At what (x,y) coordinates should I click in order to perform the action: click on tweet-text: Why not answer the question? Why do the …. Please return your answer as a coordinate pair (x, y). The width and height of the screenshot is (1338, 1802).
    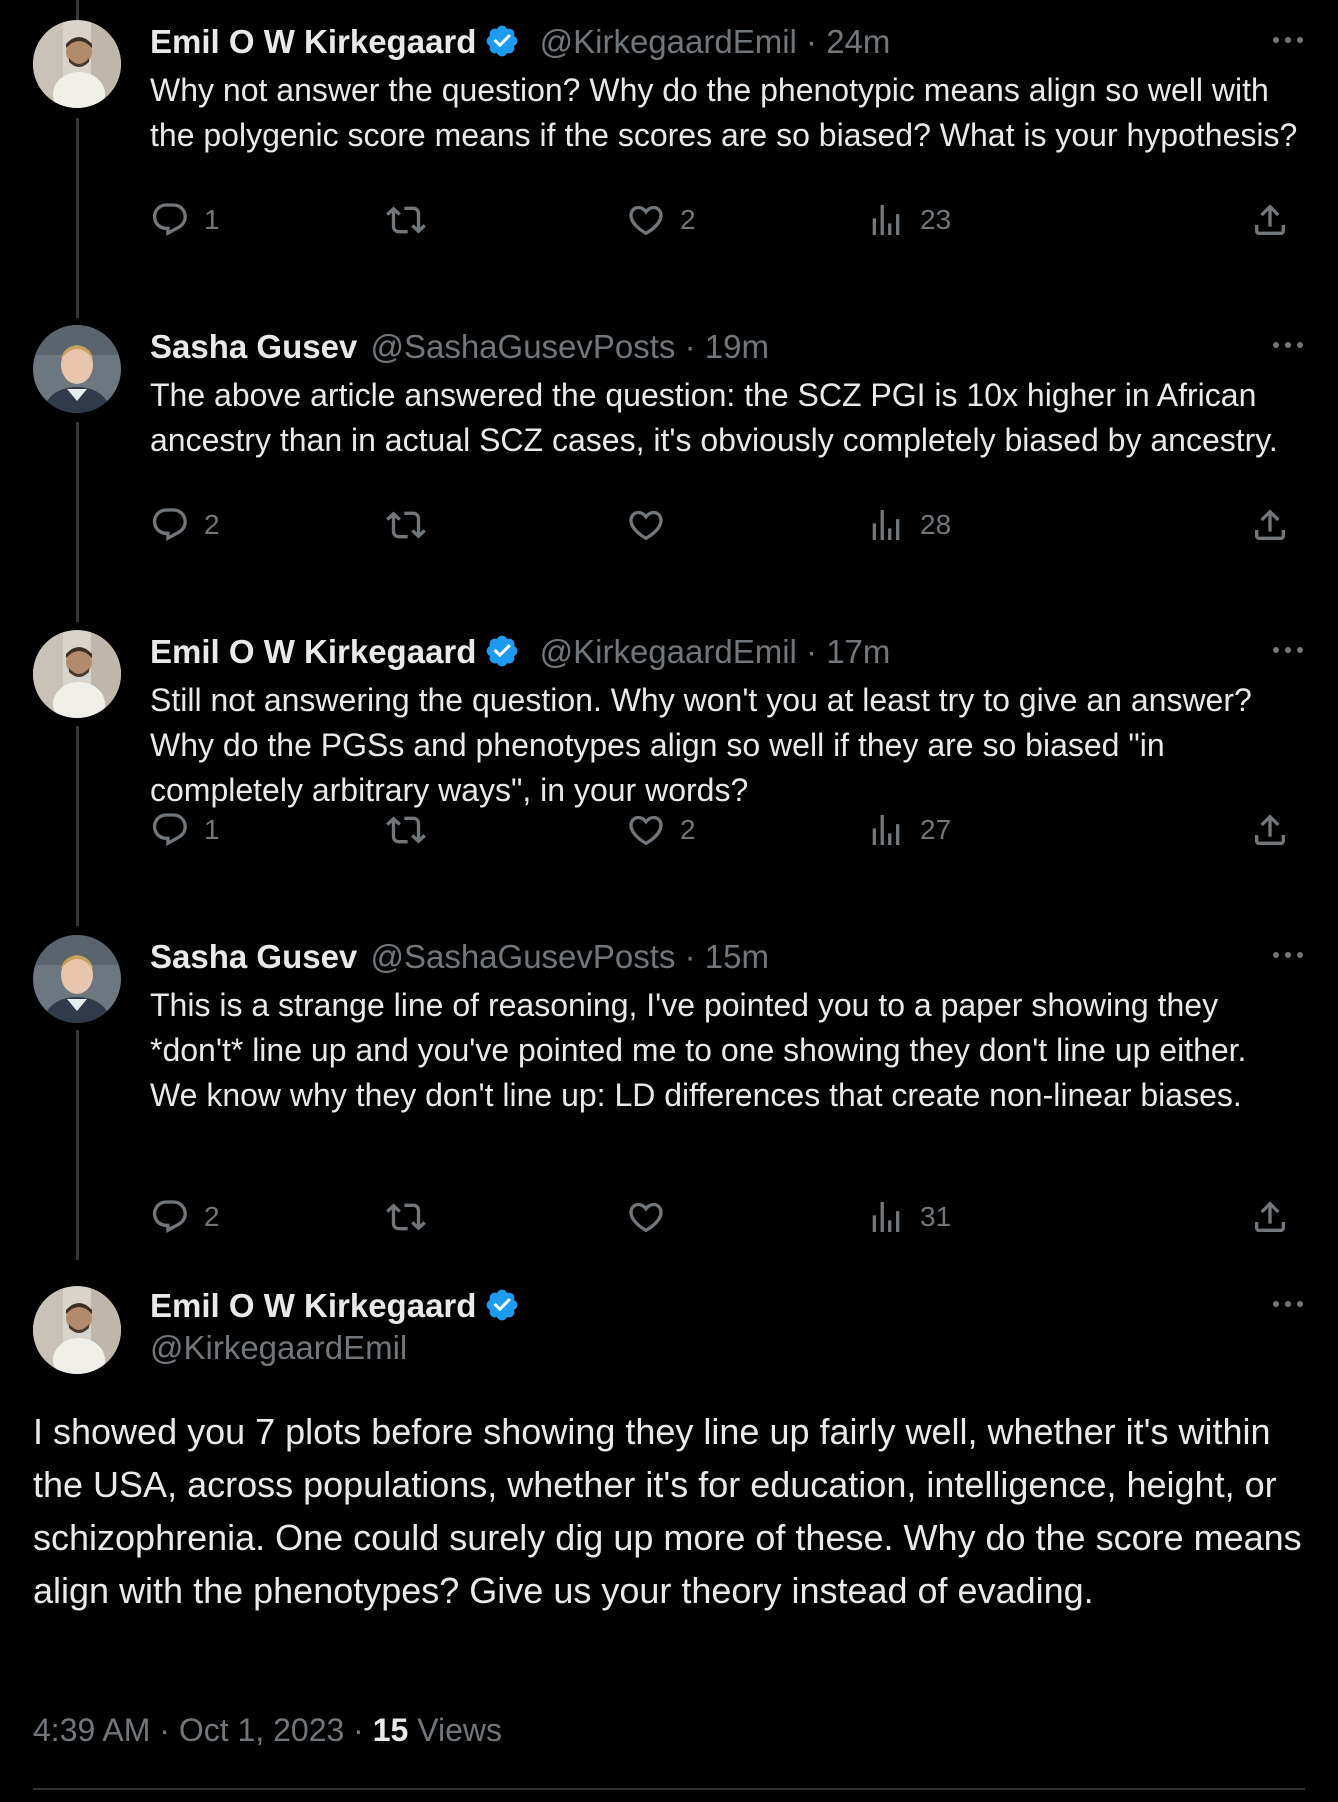
    Looking at the image, I should click on (724, 112).